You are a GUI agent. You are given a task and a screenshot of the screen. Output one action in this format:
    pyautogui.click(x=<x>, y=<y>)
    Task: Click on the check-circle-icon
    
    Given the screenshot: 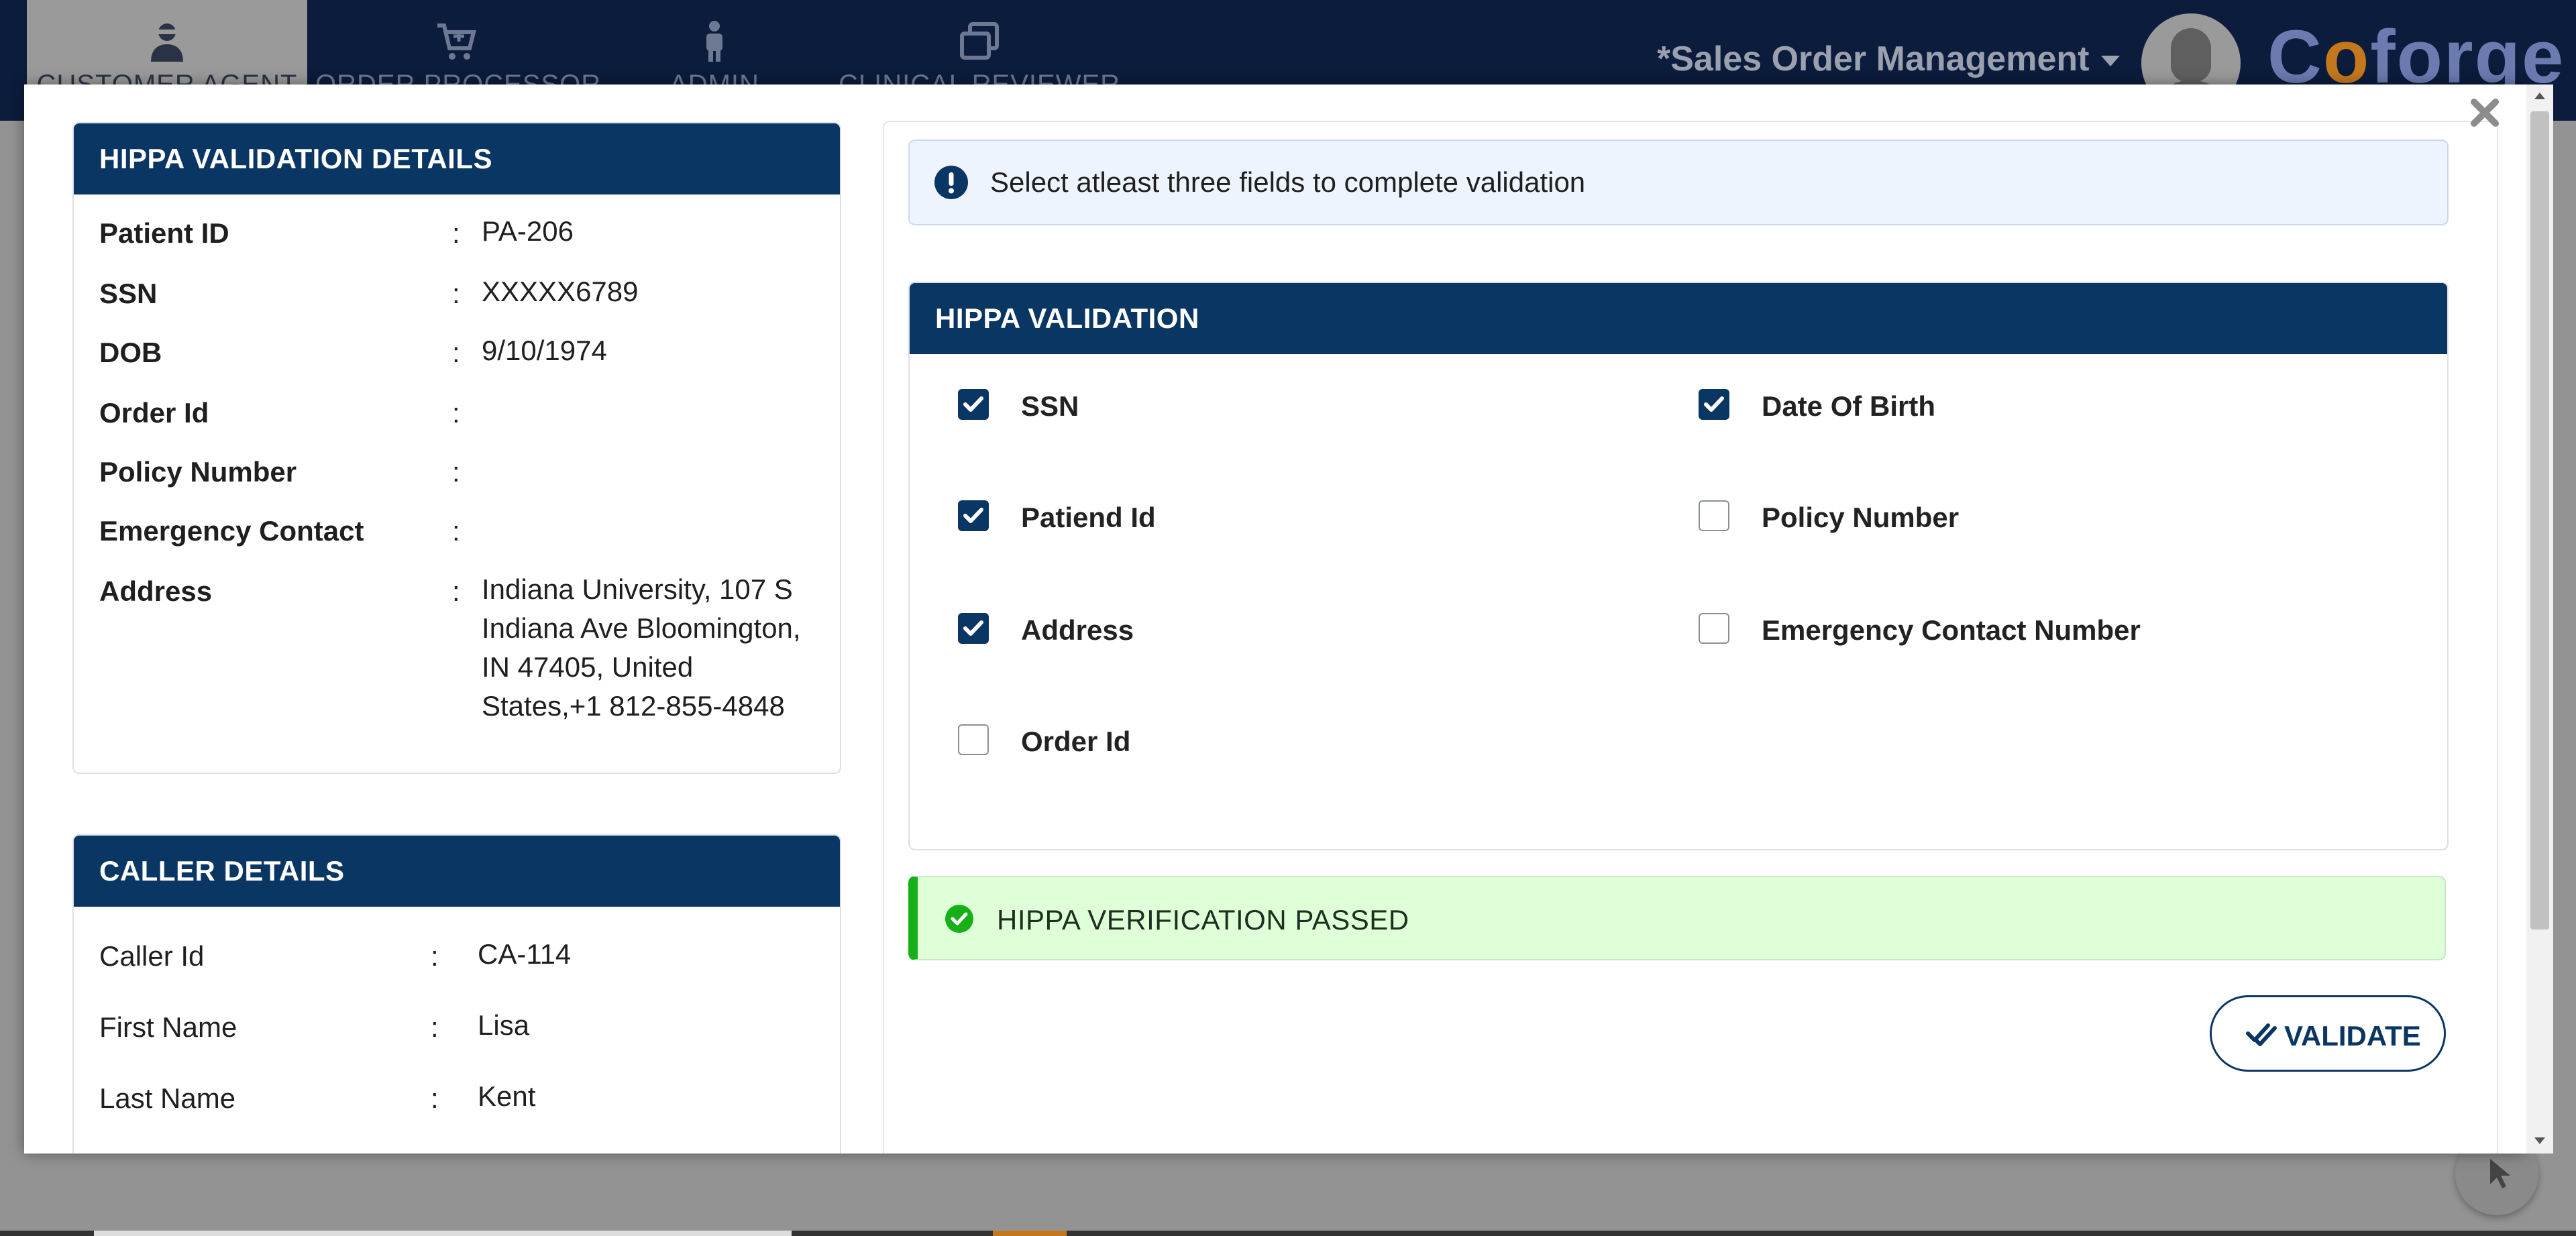 What is the action you would take?
    pyautogui.click(x=959, y=919)
    